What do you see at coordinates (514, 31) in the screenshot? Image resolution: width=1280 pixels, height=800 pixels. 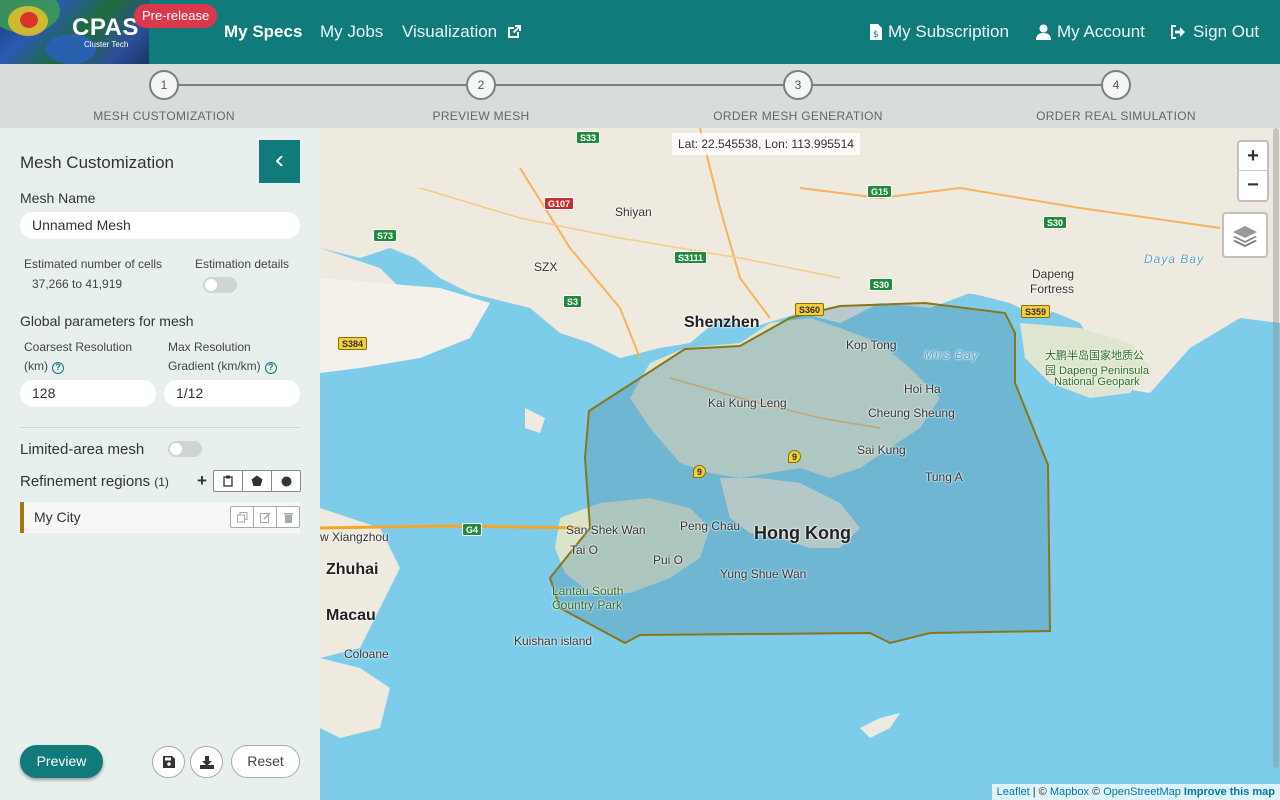 I see `external-link-icon` at bounding box center [514, 31].